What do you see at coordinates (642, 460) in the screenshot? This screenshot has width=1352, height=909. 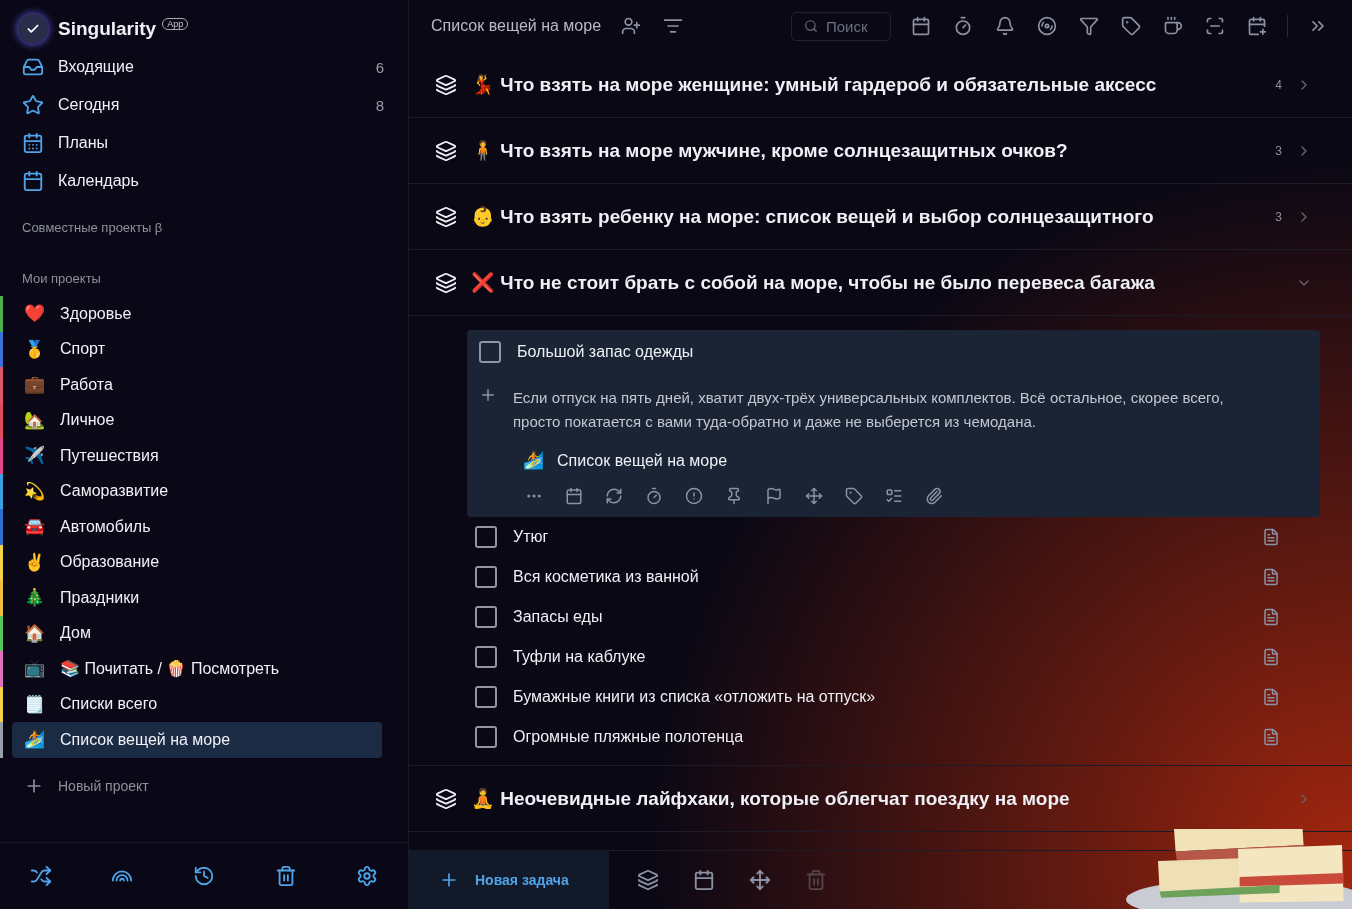 I see `project-name: Список вещей на море` at bounding box center [642, 460].